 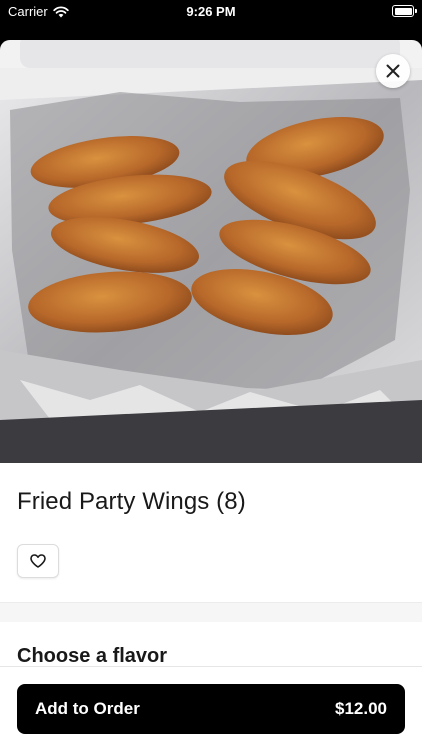 I want to click on status-bar: Carrier 9:26 PM, so click(x=211, y=12).